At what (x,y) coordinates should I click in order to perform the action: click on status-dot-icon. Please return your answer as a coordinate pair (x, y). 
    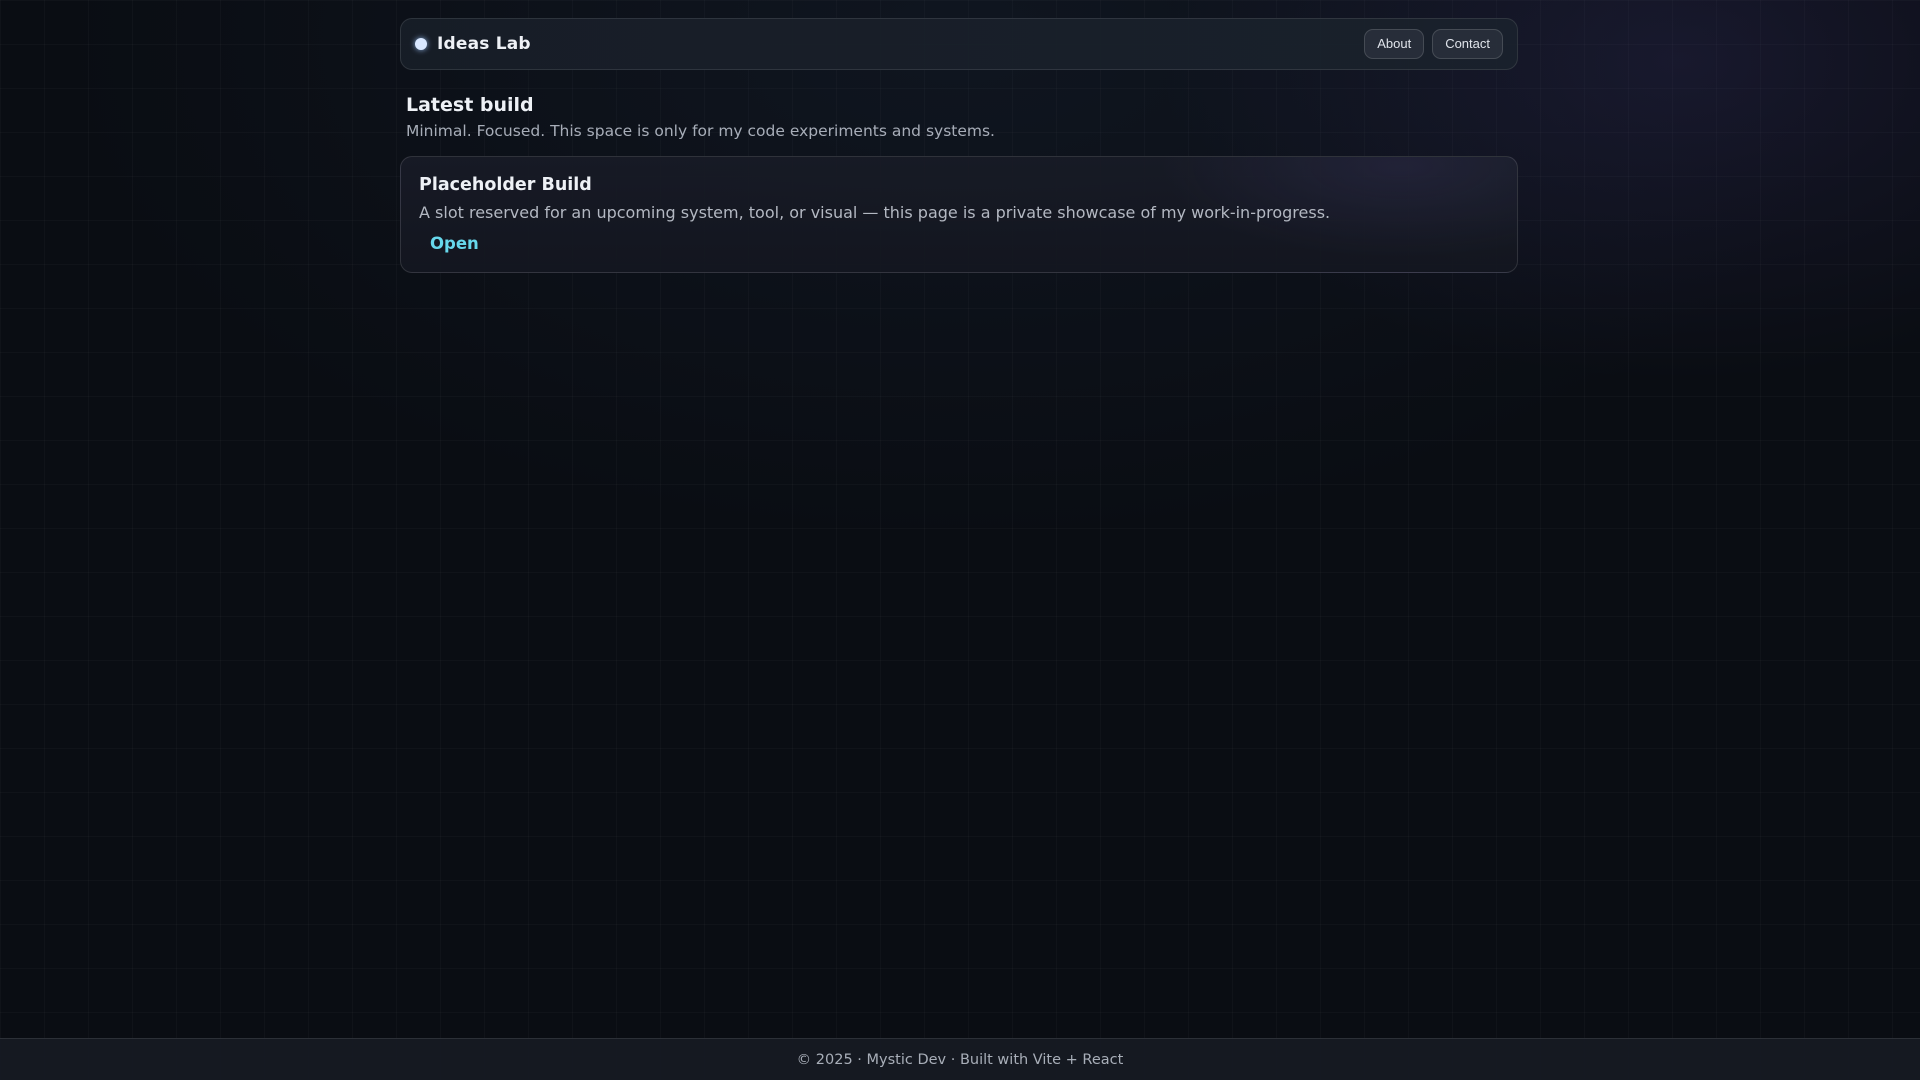
    Looking at the image, I should click on (421, 44).